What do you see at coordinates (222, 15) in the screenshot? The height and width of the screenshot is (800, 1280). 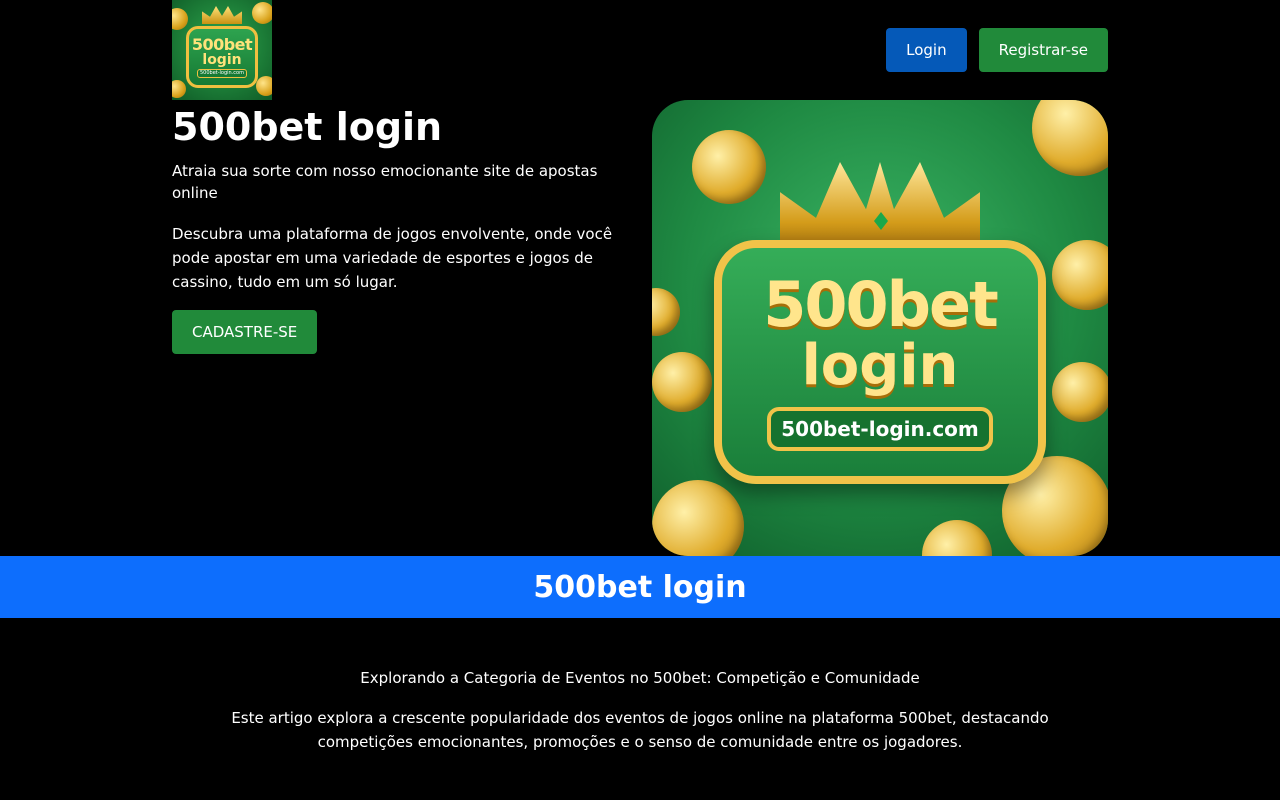 I see `logo-crown-icon` at bounding box center [222, 15].